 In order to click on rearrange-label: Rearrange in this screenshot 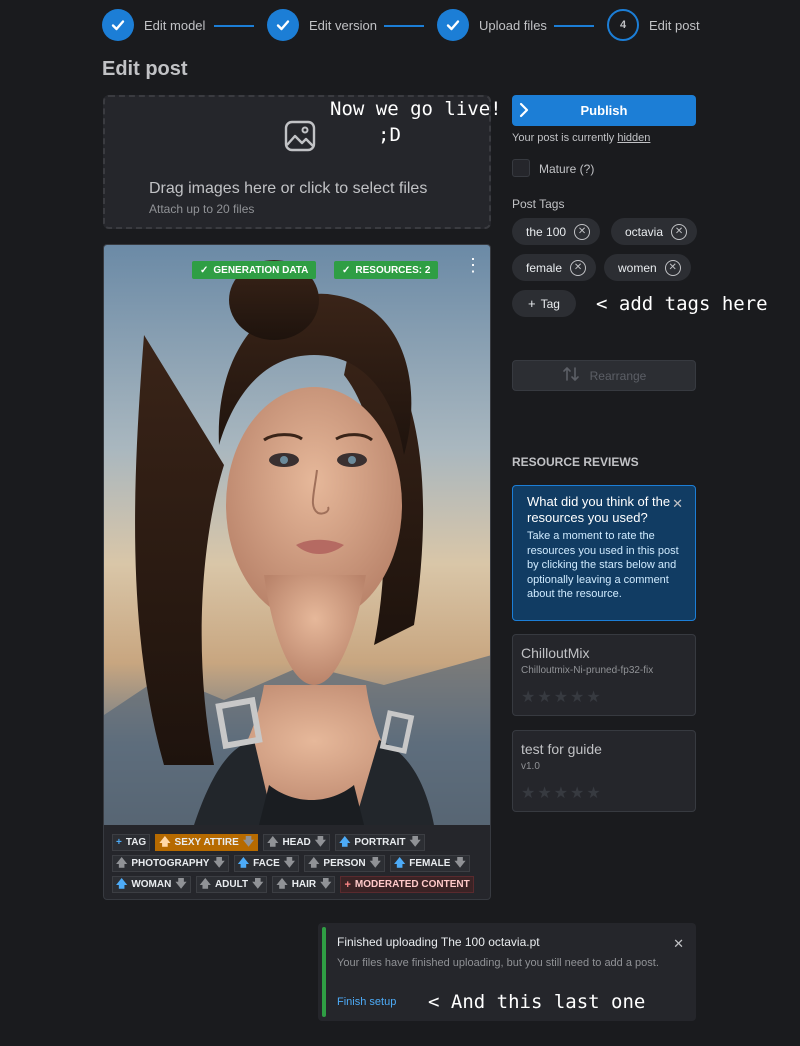, I will do `click(618, 375)`.